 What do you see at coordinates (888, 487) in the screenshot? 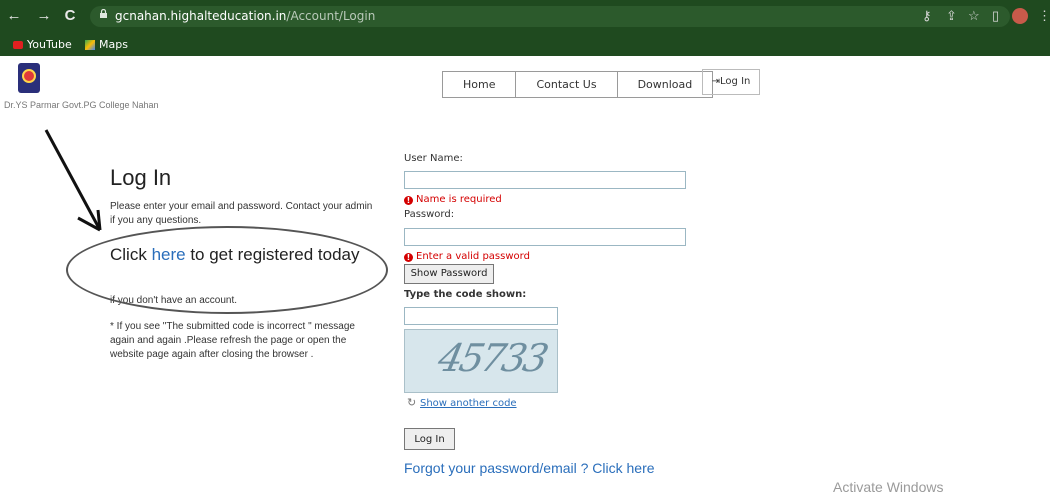
I see `windows-activation-watermark: Activate Windows` at bounding box center [888, 487].